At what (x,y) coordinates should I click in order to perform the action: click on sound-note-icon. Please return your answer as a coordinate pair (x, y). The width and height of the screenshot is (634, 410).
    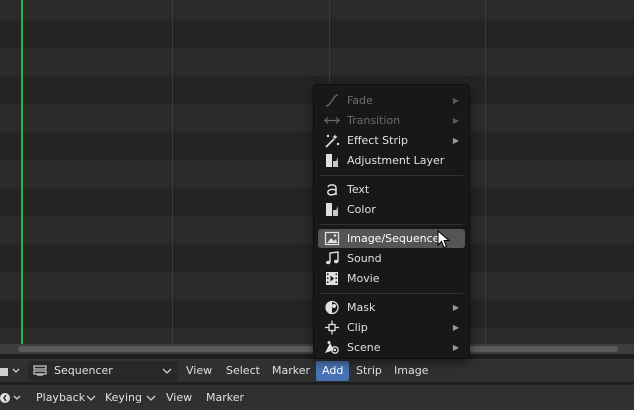
    Looking at the image, I should click on (332, 258).